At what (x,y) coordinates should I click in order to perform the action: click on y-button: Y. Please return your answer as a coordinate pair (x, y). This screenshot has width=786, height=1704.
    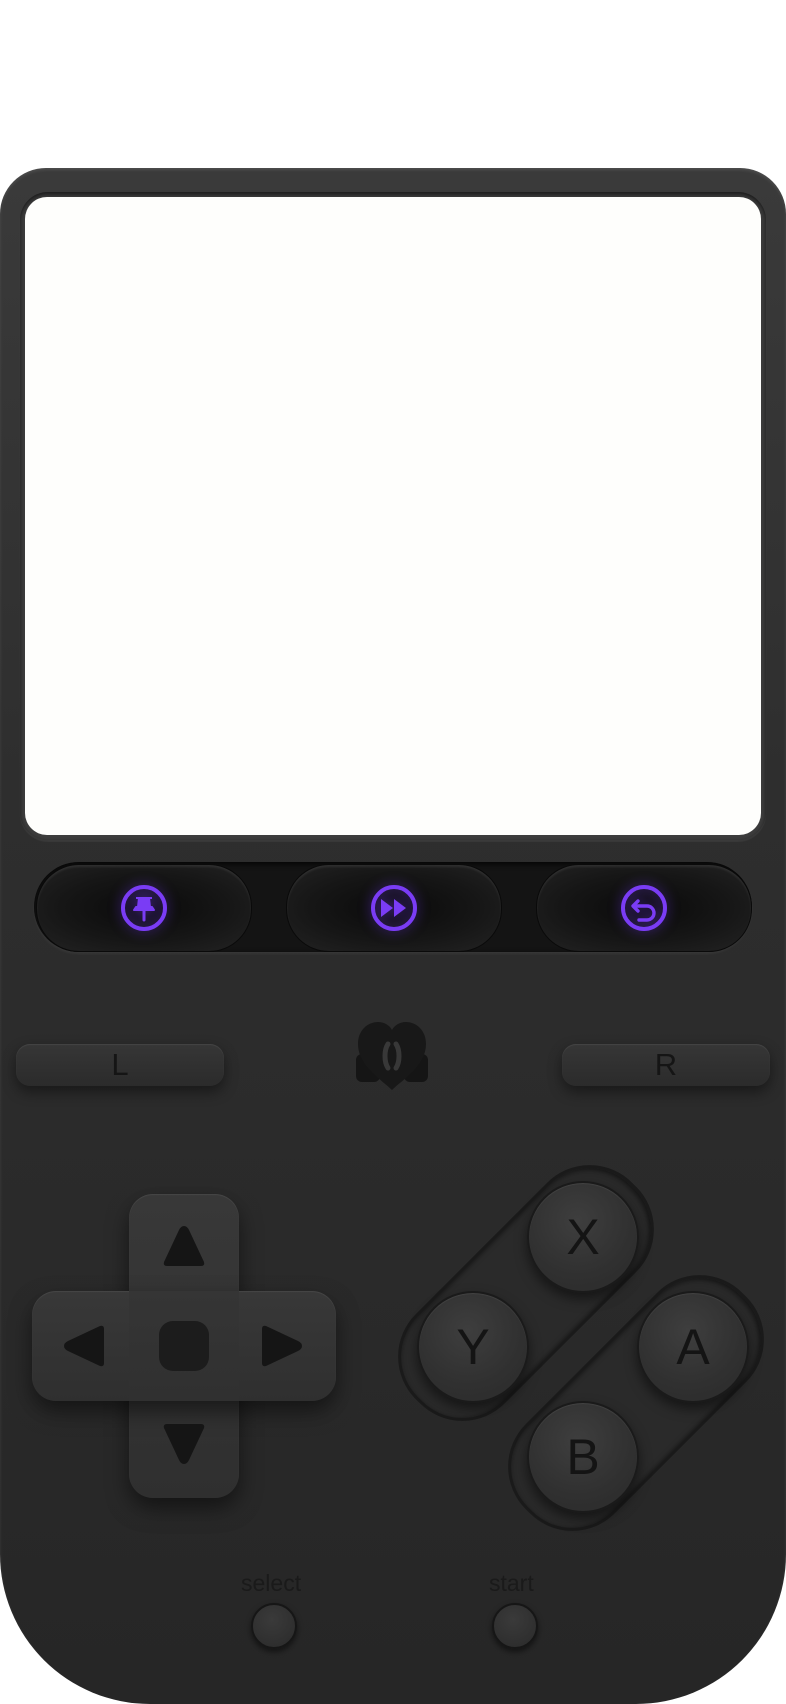
    Looking at the image, I should click on (473, 1347).